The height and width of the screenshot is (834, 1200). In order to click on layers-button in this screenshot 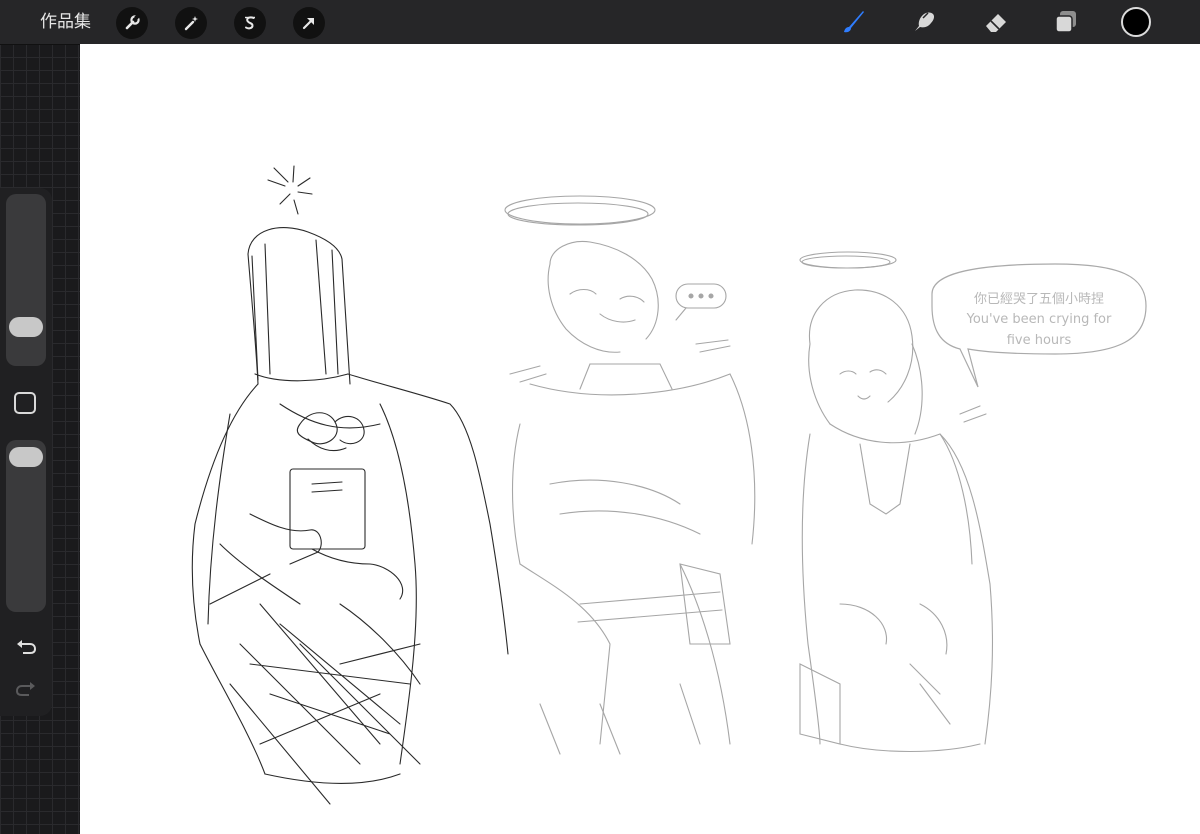, I will do `click(1066, 22)`.